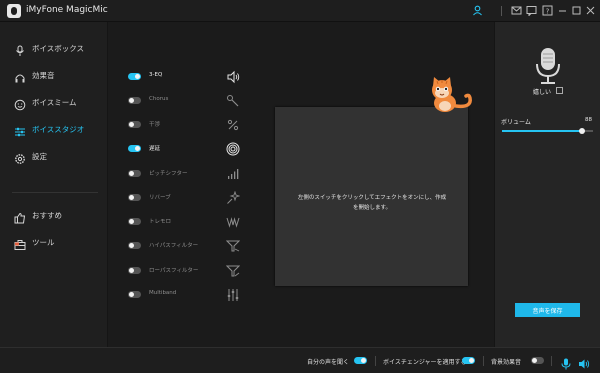 This screenshot has height=373, width=600. I want to click on volume-slider, so click(547, 131).